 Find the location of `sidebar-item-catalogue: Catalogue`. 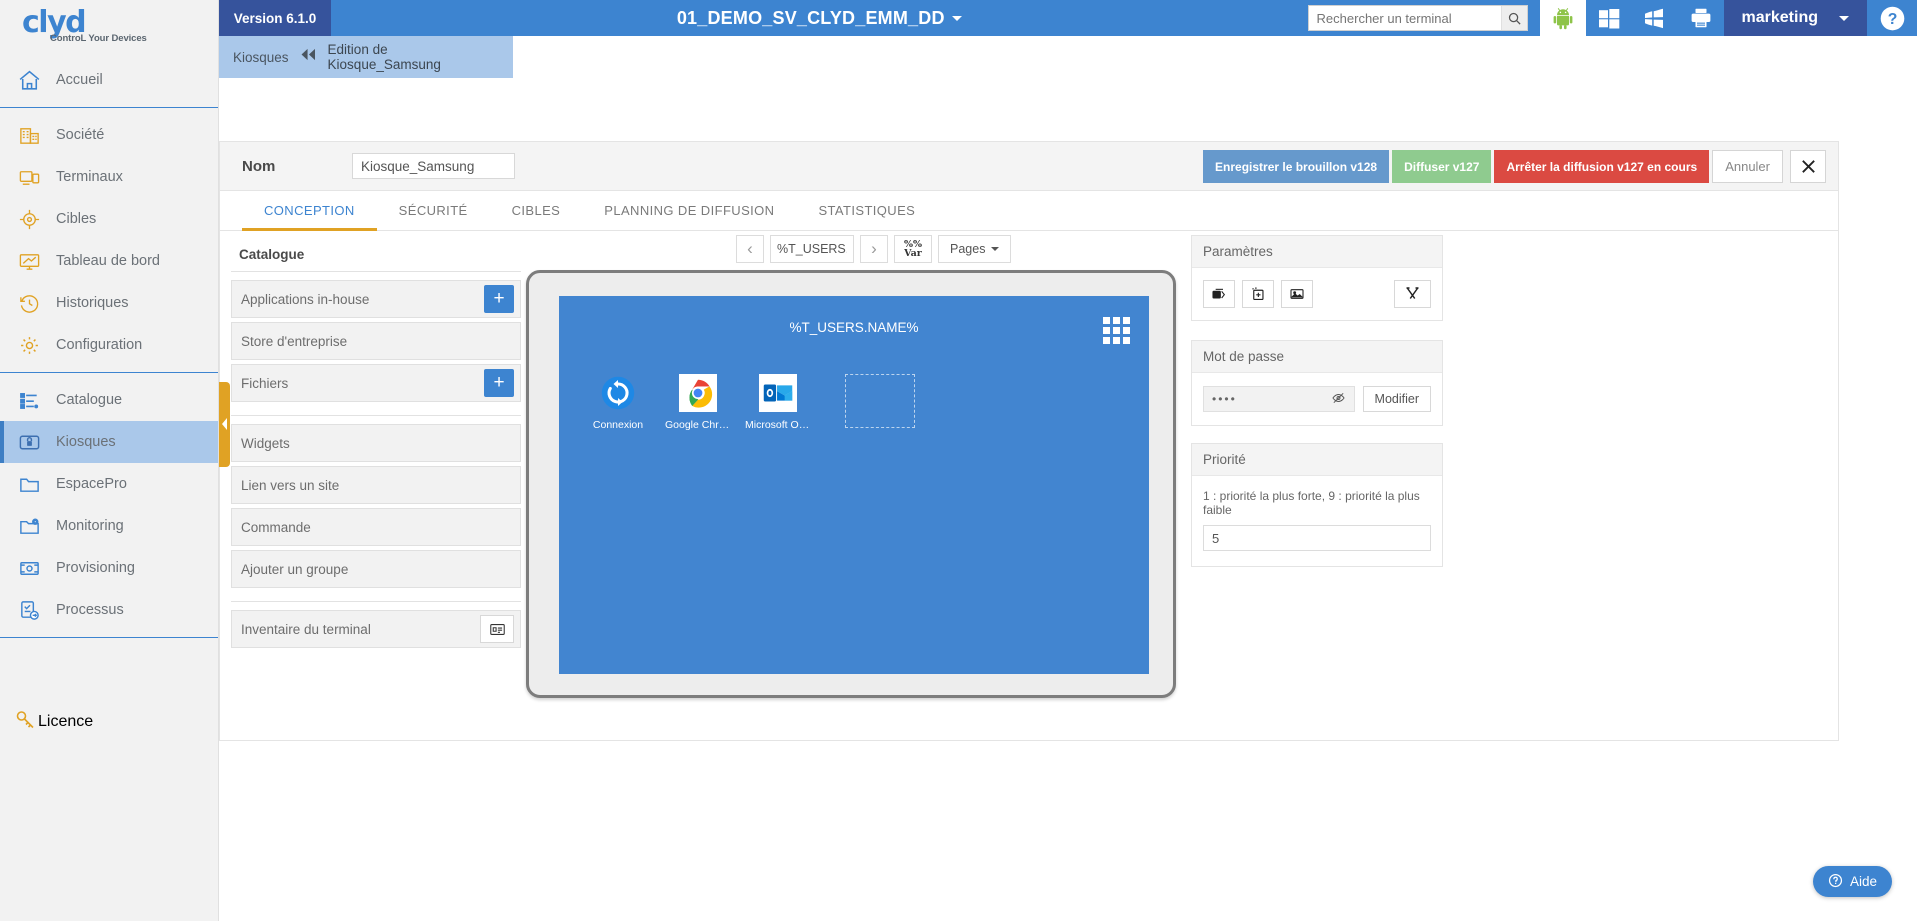

sidebar-item-catalogue: Catalogue is located at coordinates (109, 400).